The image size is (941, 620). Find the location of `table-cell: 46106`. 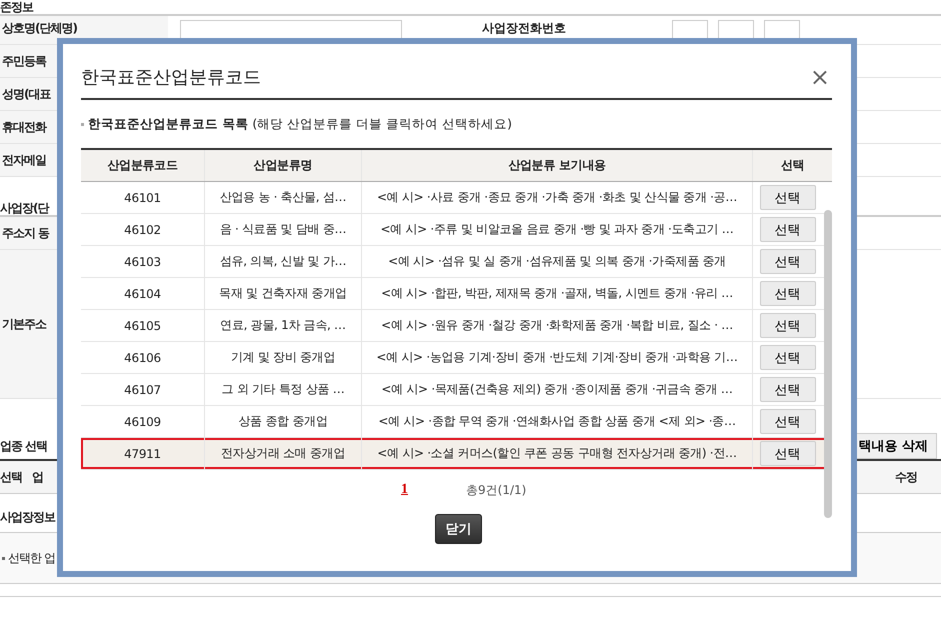

table-cell: 46106 is located at coordinates (143, 357).